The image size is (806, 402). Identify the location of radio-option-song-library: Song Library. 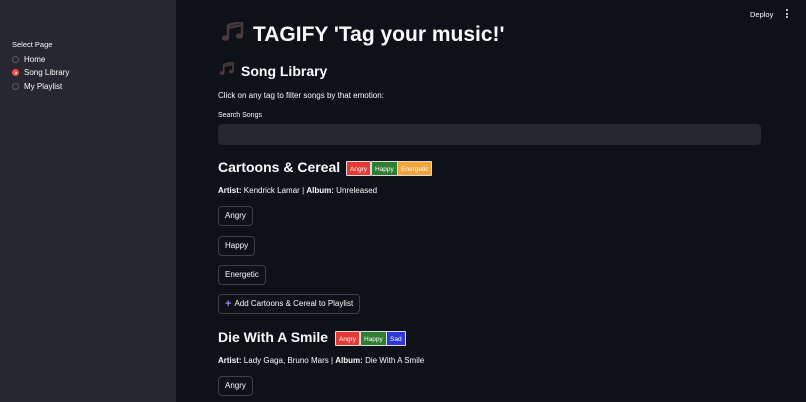
(40, 72).